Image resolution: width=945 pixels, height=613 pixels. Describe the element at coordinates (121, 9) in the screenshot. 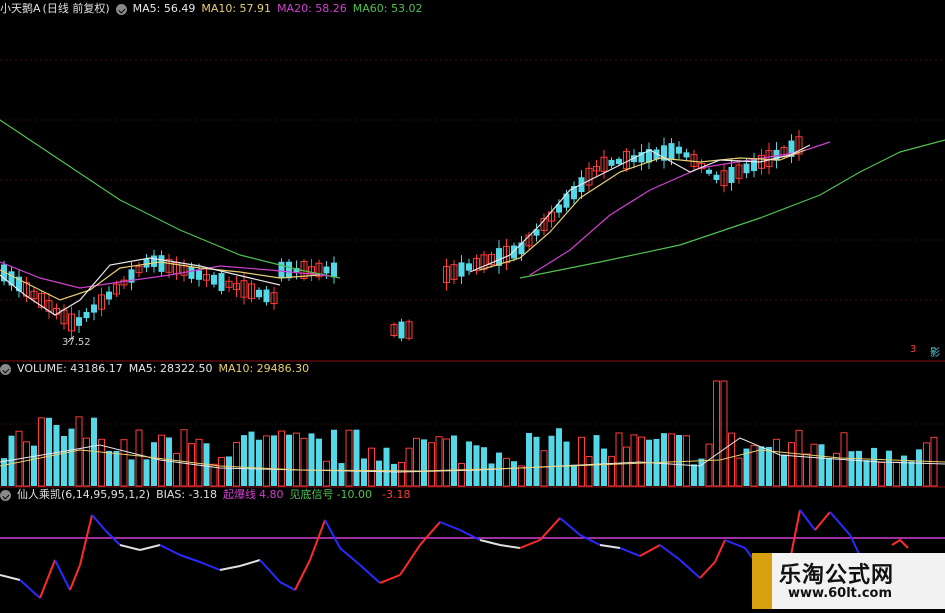

I see `settings-toggle-icon` at that location.